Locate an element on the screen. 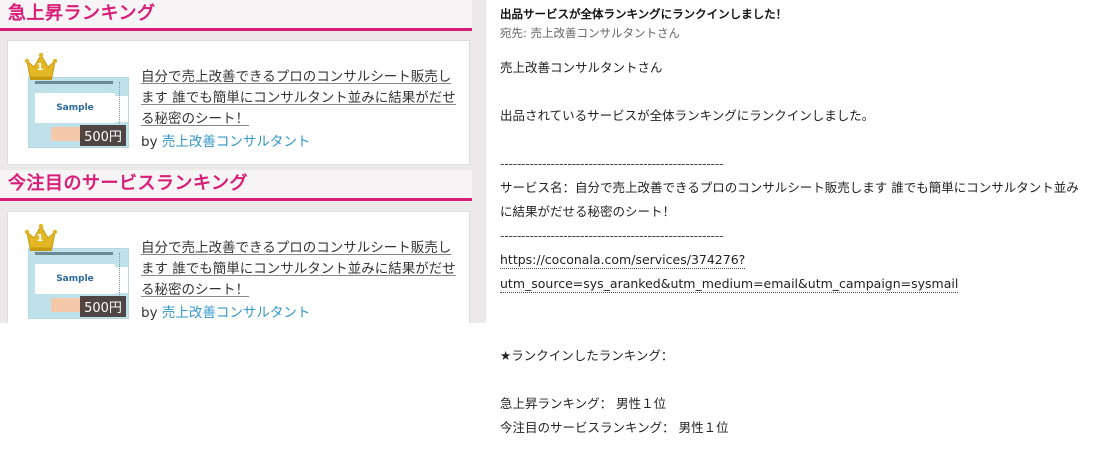  section-header-rising: 急上昇ランキング is located at coordinates (236, 15).